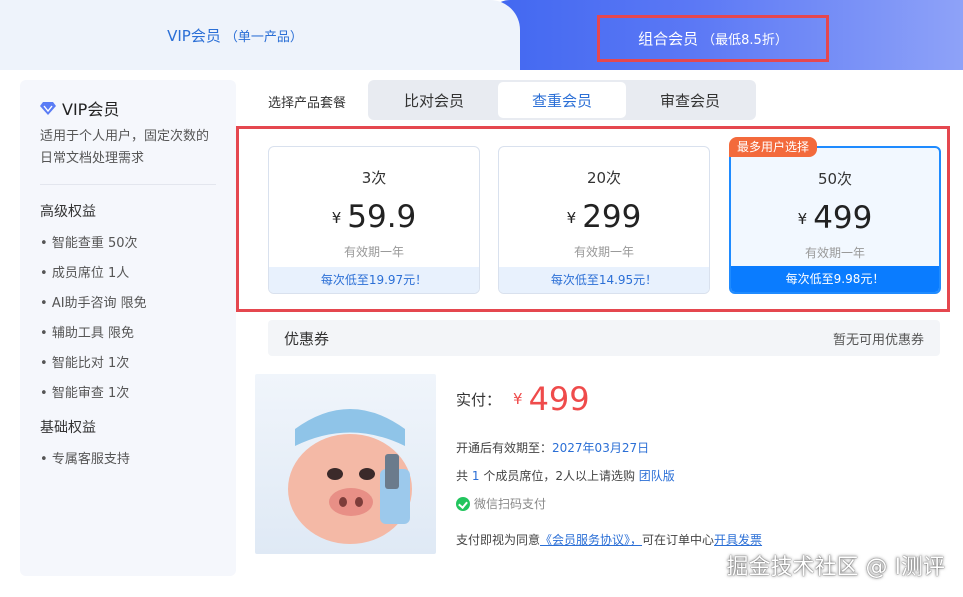 The image size is (963, 597). I want to click on invoice-link: 开具发票, so click(738, 540).